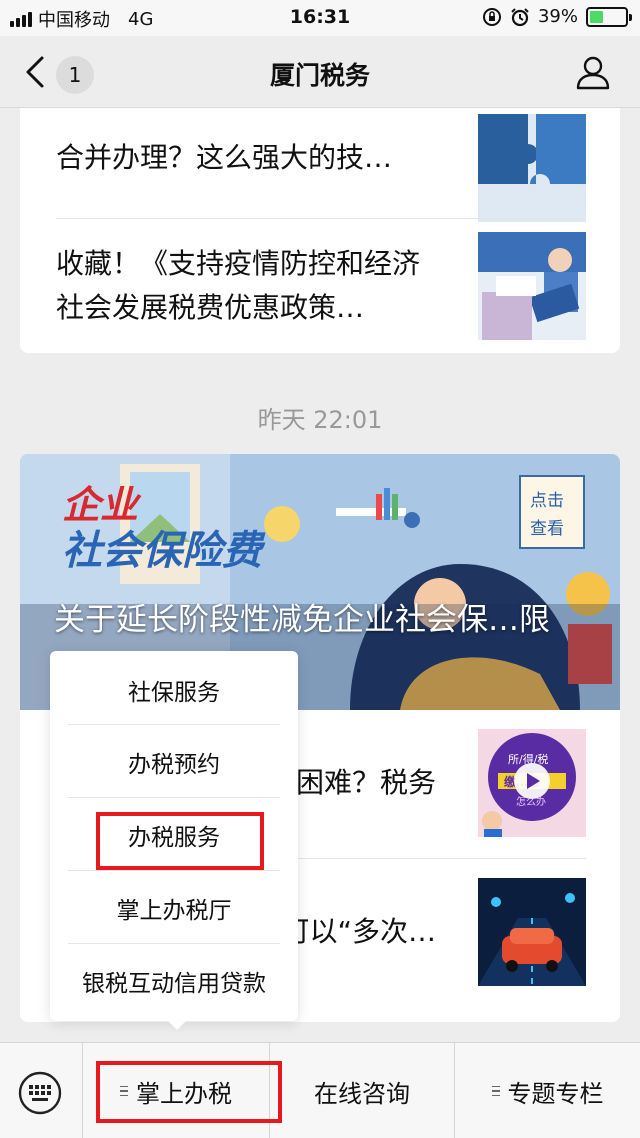 The image size is (640, 1138). What do you see at coordinates (174, 980) in the screenshot?
I see `submenu-item-credit-loan: 银税互动信用贷款` at bounding box center [174, 980].